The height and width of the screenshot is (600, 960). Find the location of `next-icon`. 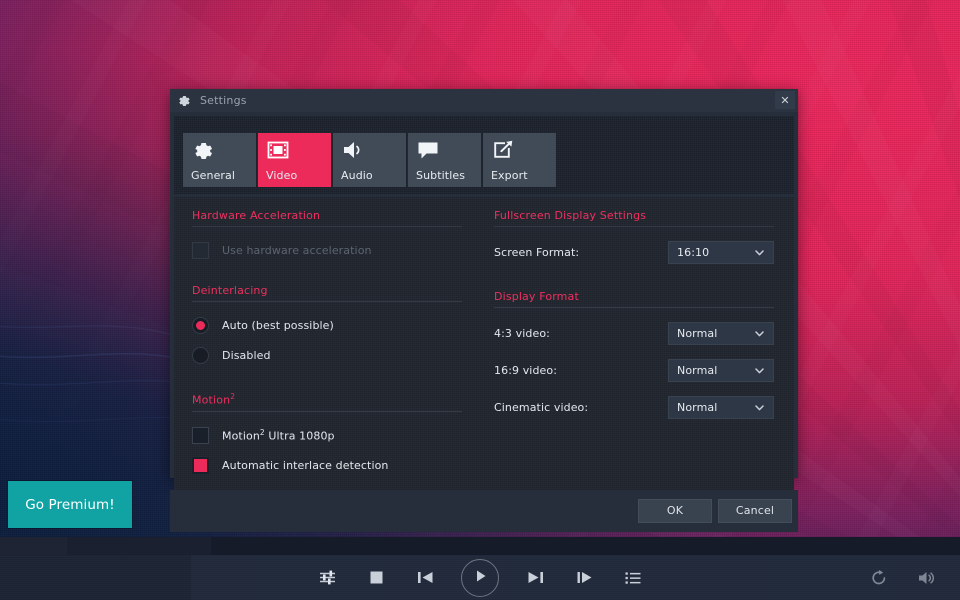

next-icon is located at coordinates (535, 577).